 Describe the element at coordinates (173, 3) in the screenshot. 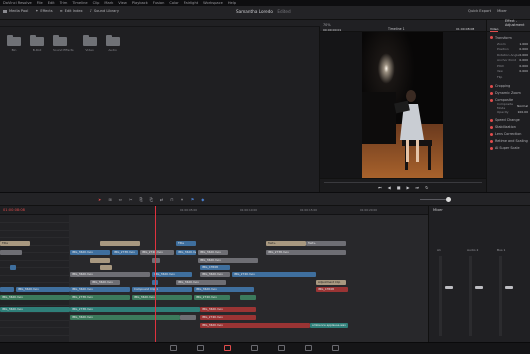

I see `menu-item: Color` at that location.